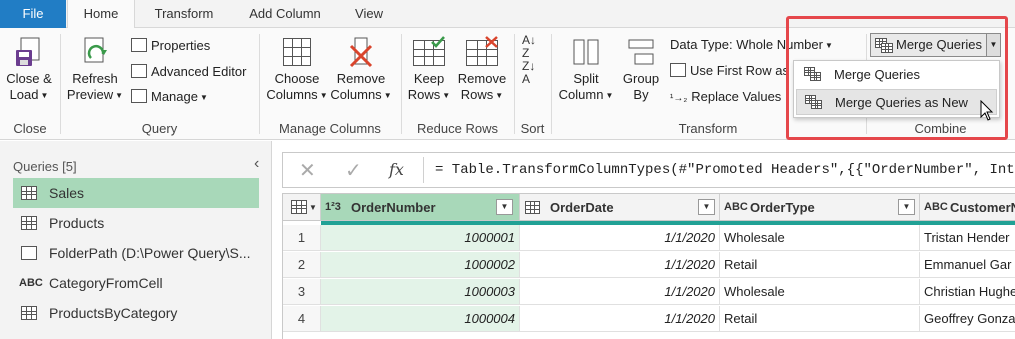 The height and width of the screenshot is (339, 1015). What do you see at coordinates (457, 128) in the screenshot?
I see `group-label-reduce-rows: Reduce Rows` at bounding box center [457, 128].